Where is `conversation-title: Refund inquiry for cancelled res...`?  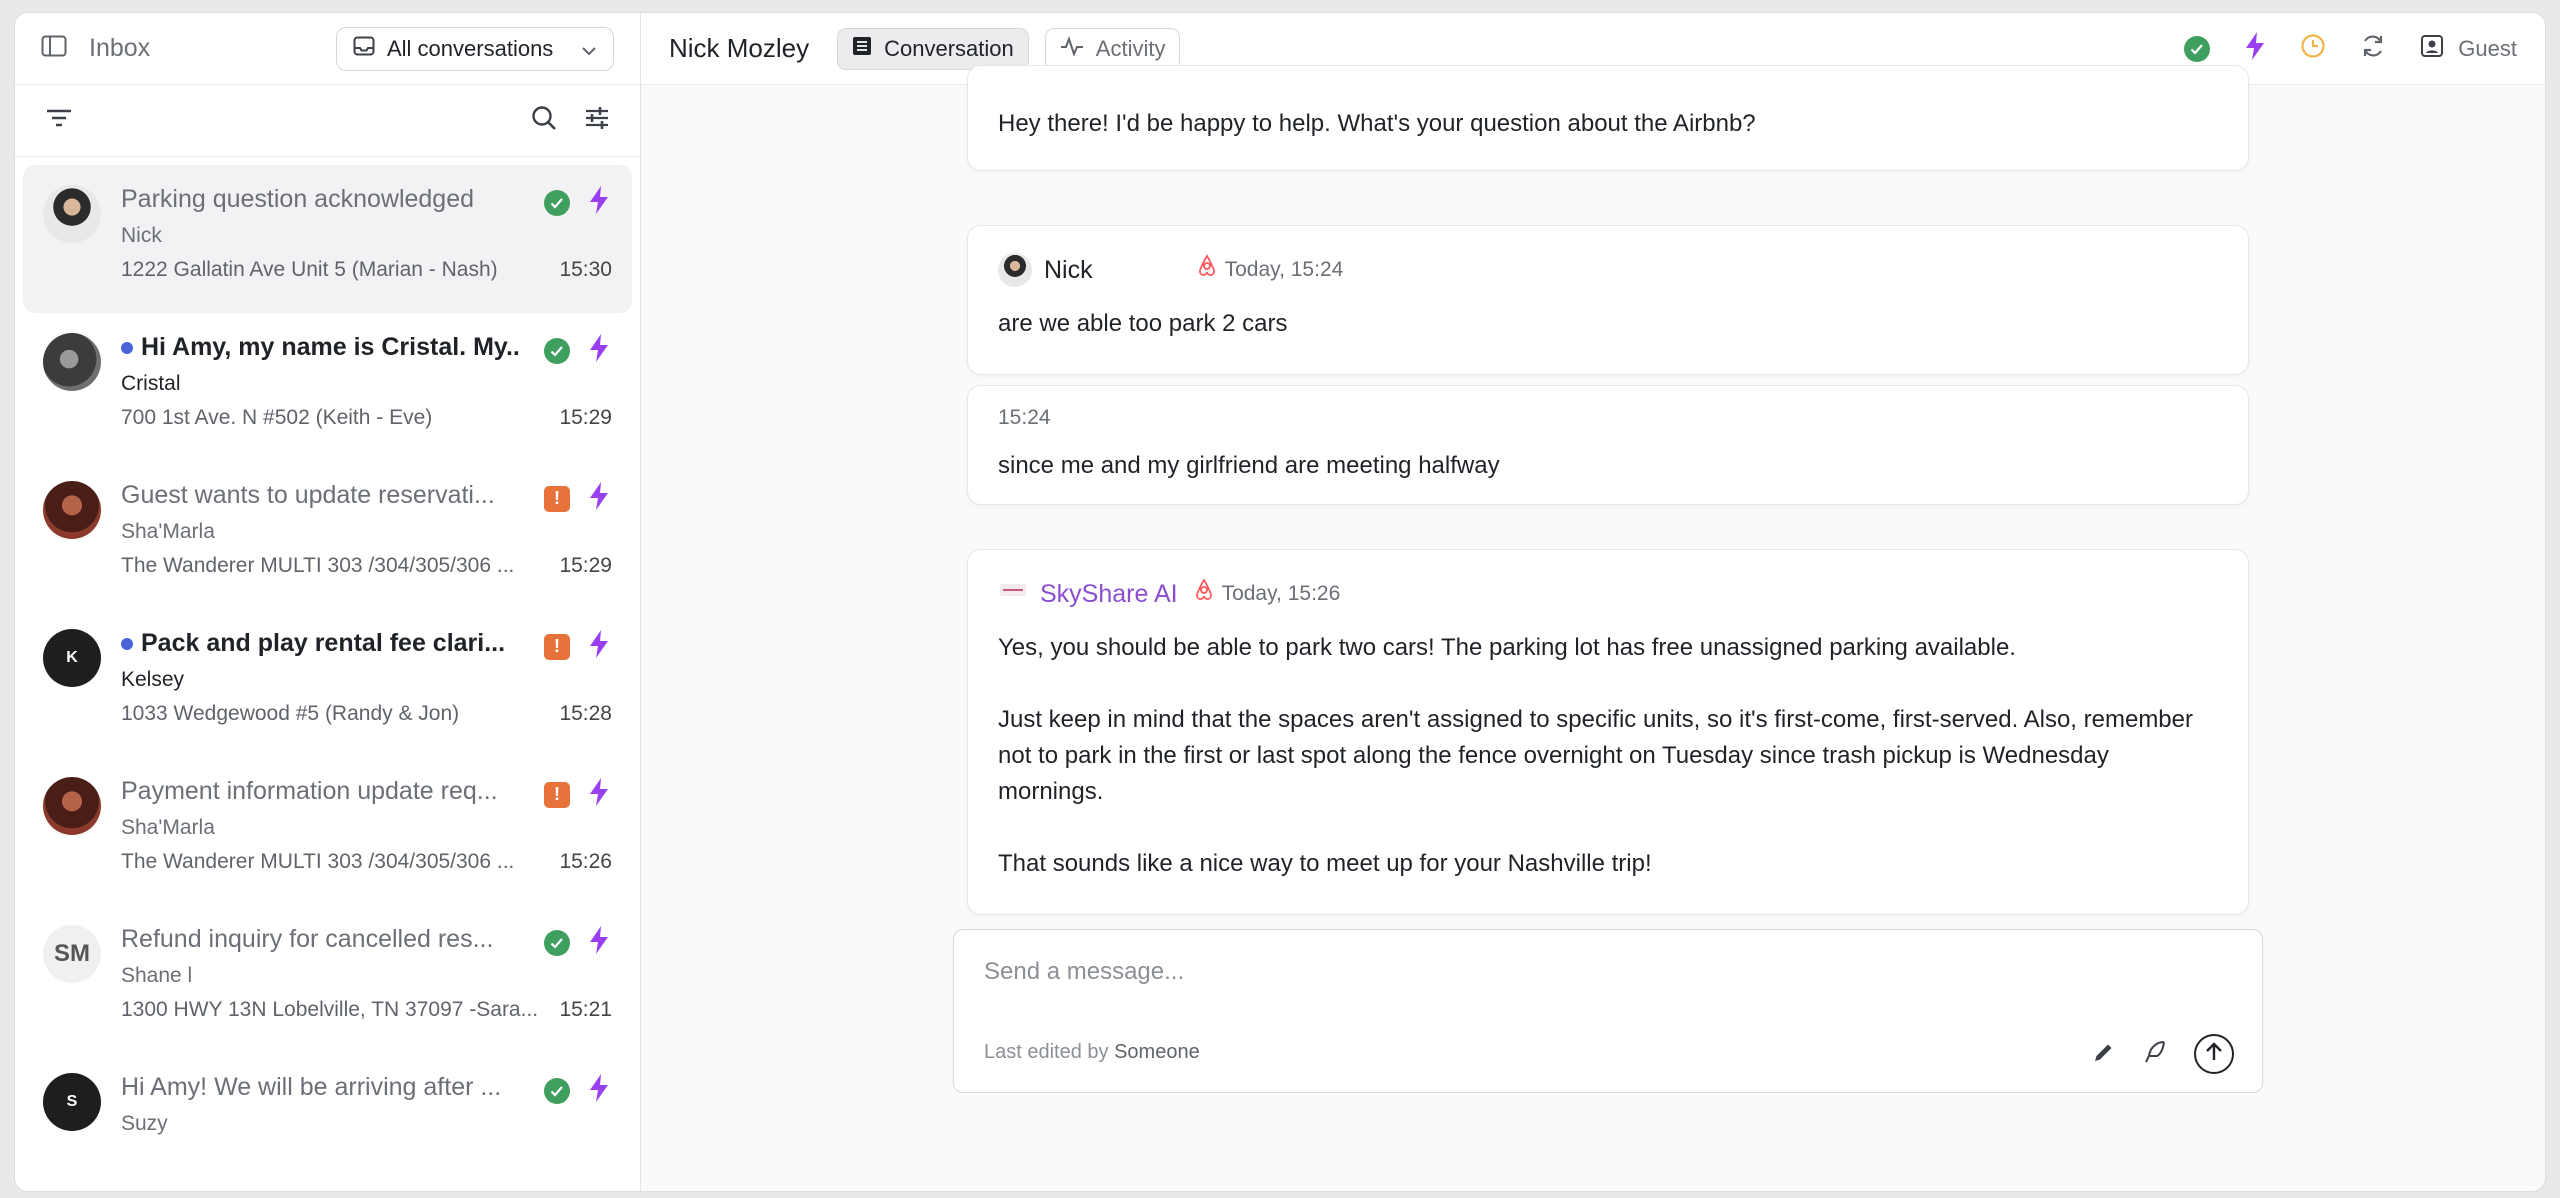
conversation-title: Refund inquiry for cancelled res... is located at coordinates (321, 939).